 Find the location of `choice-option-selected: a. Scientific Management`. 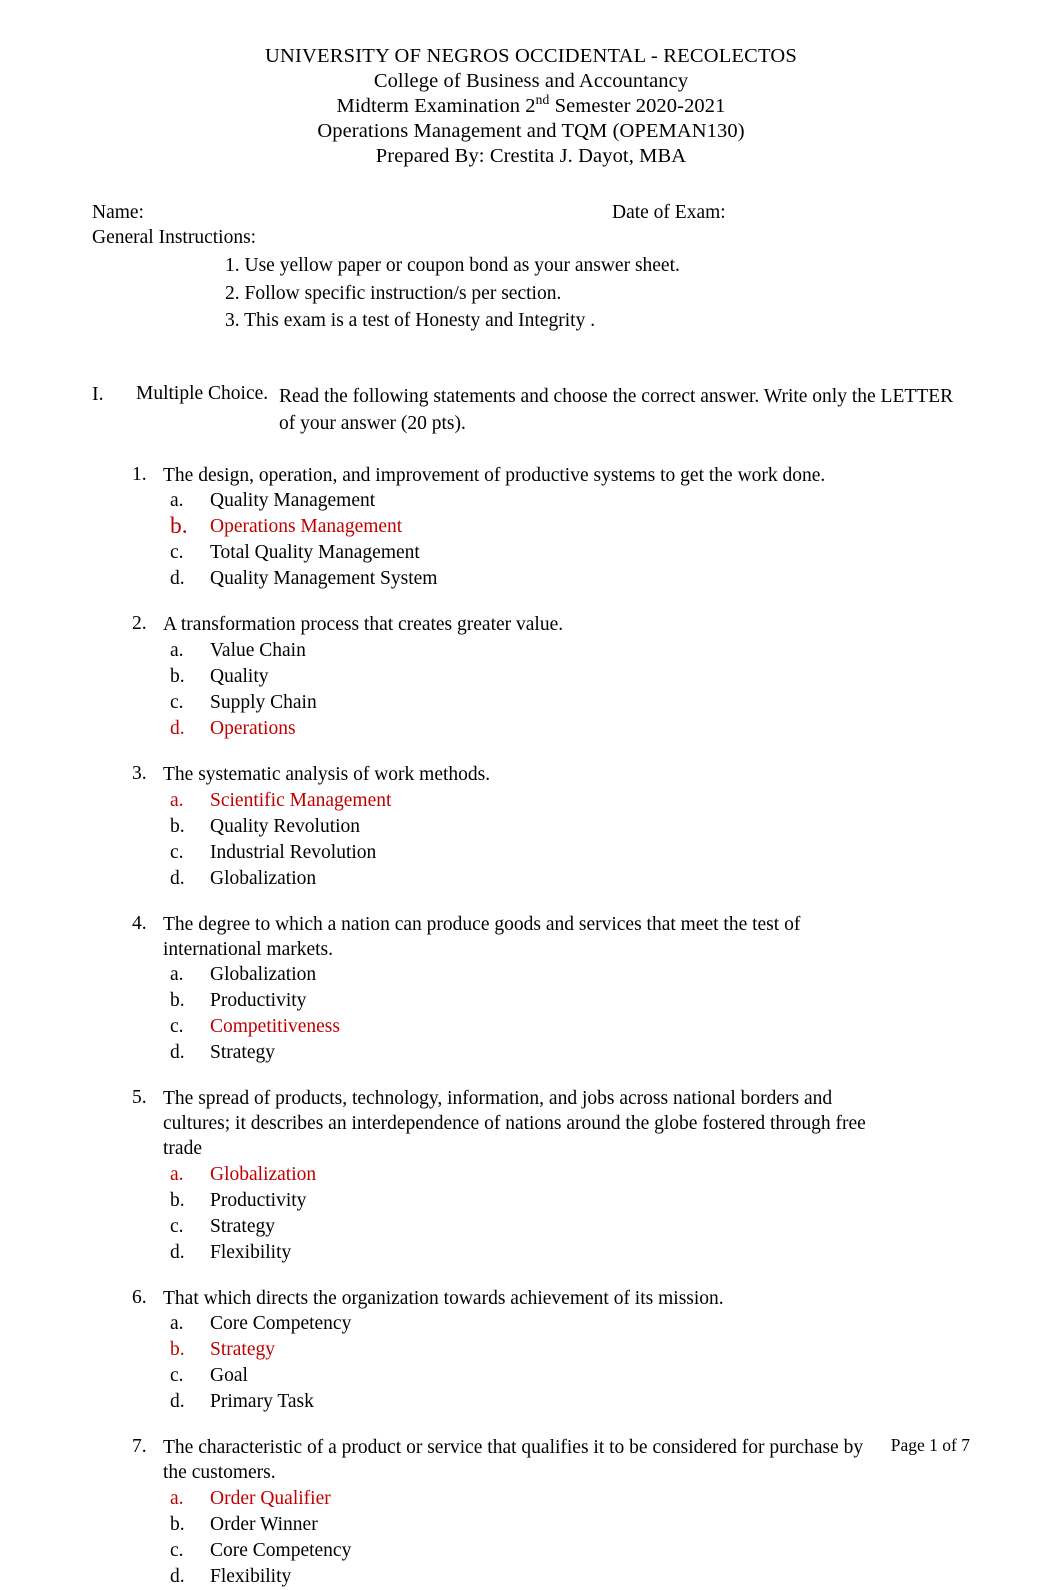

choice-option-selected: a. Scientific Management is located at coordinates (531, 801).